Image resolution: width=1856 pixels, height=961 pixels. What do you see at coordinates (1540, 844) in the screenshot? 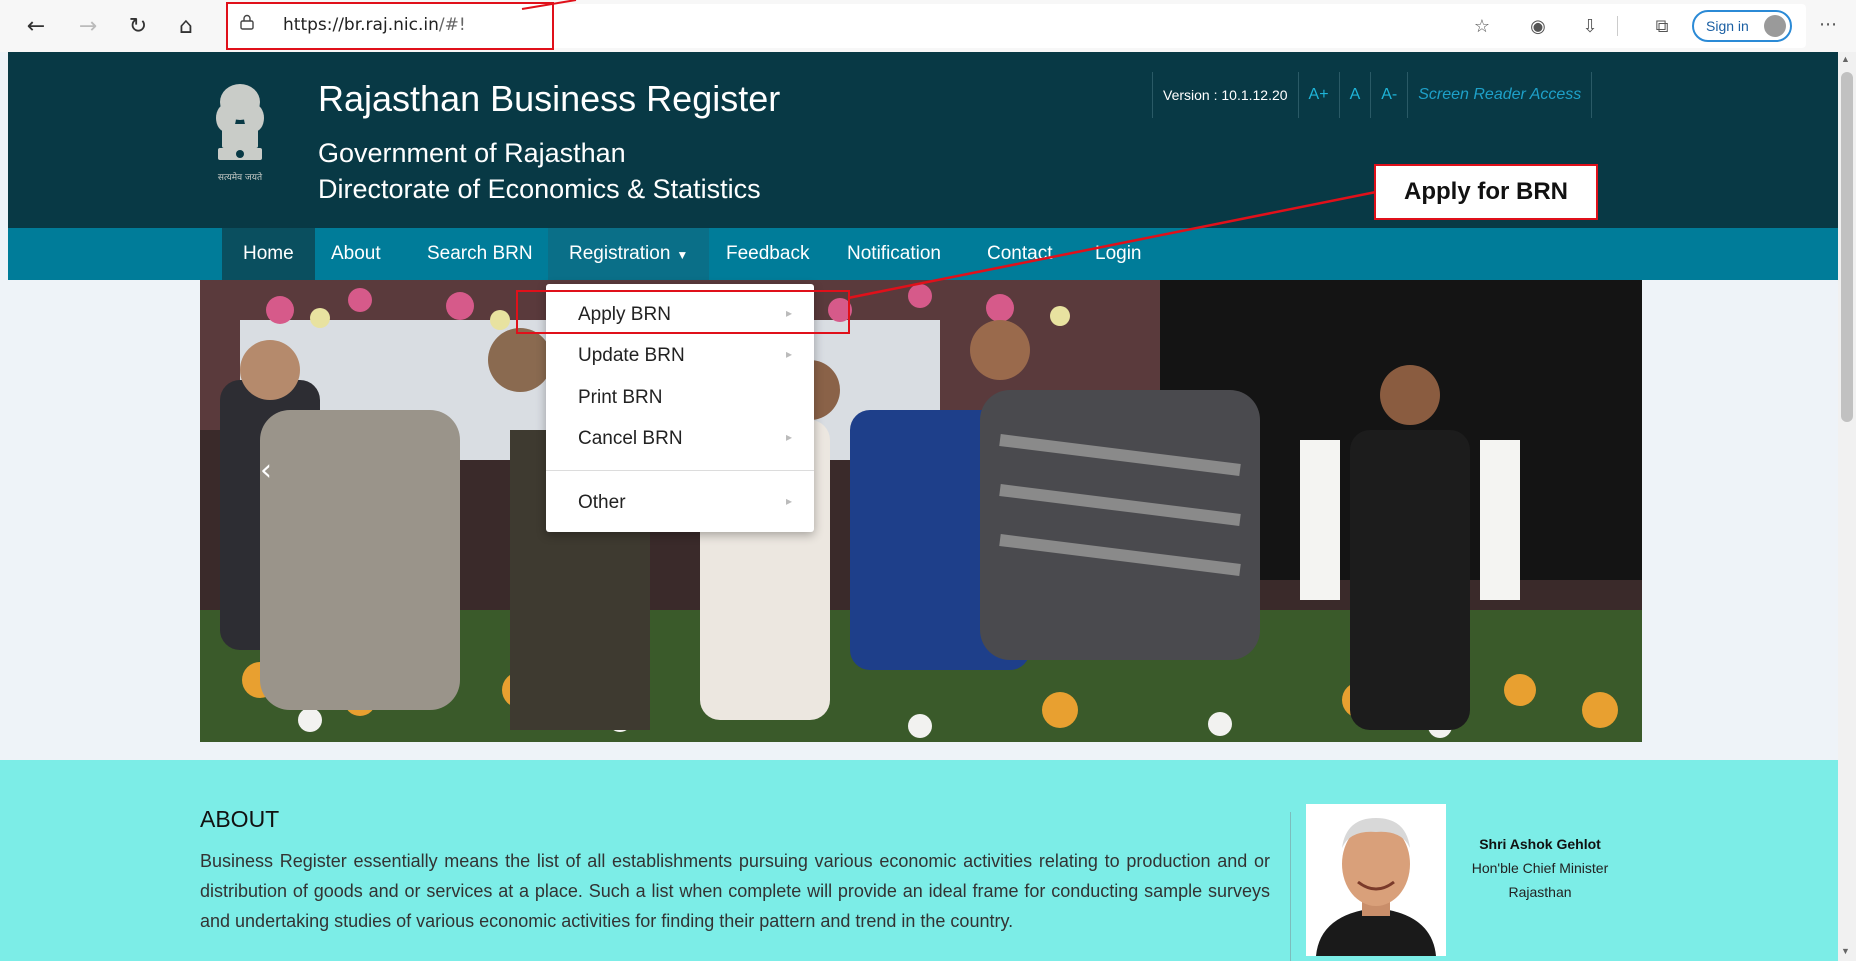
I see `chief-minister-name: Shri Ashok Gehlot` at bounding box center [1540, 844].